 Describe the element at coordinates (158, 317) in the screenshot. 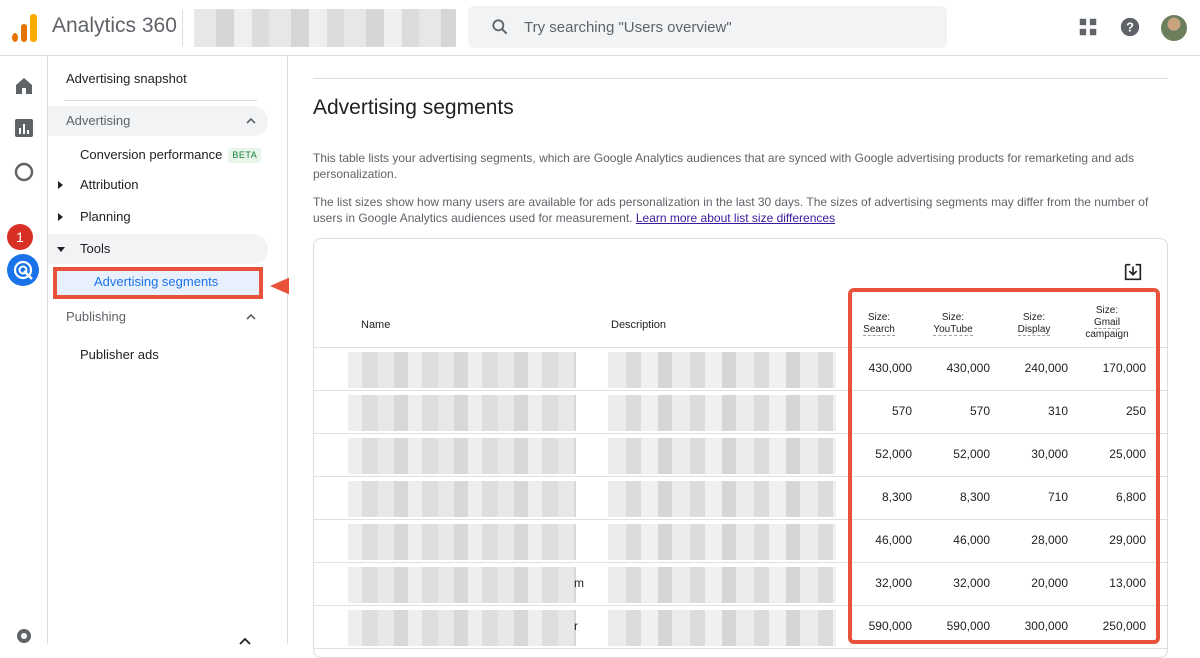

I see `nav-section-publishing: Publishing` at that location.